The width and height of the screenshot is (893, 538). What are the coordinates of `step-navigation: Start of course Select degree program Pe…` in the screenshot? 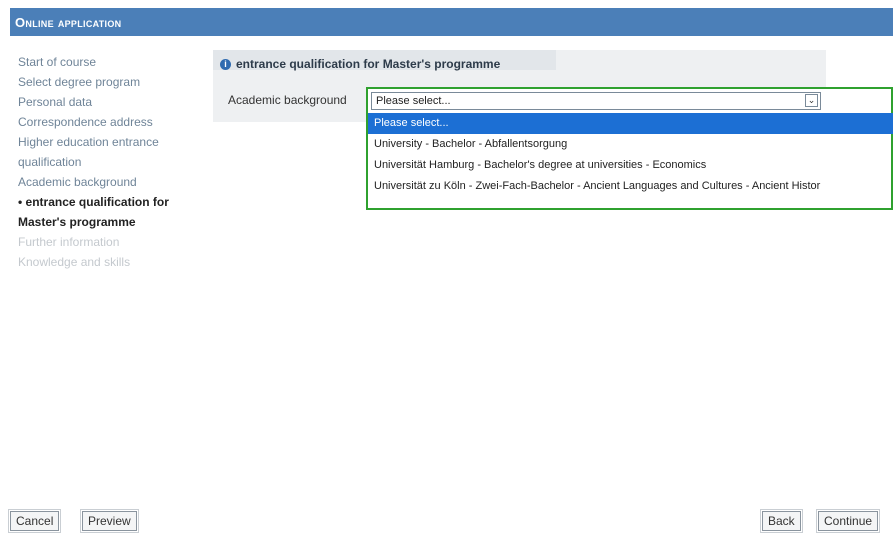 It's located at (108, 162).